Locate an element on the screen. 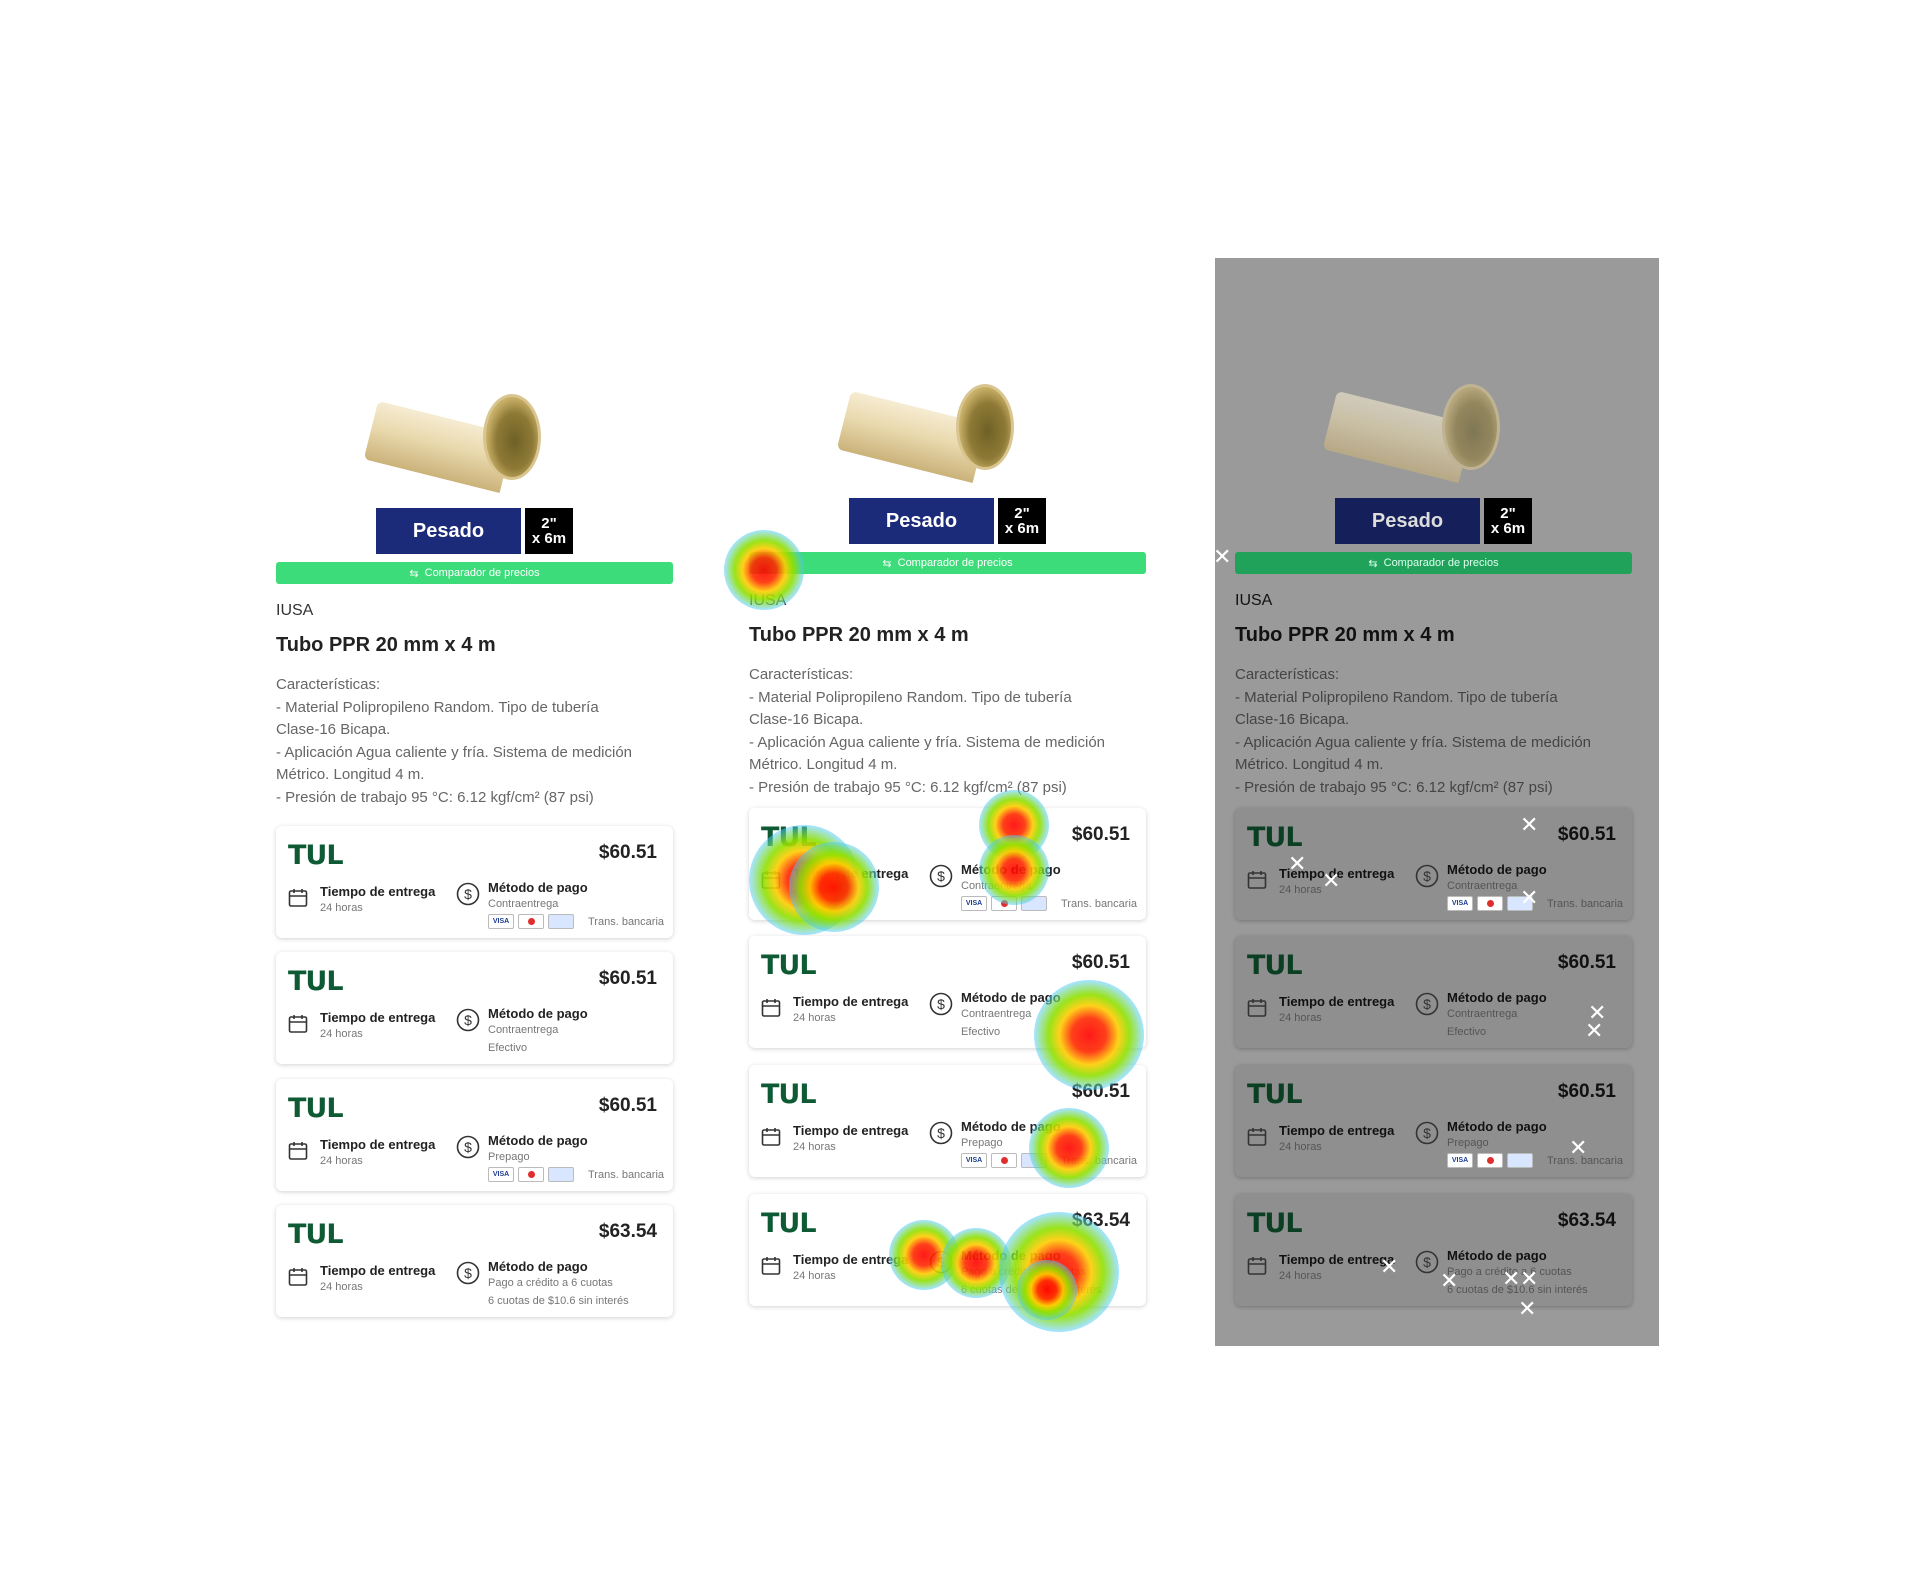 This screenshot has height=1594, width=1905. payment-method-value: Prepago is located at coordinates (509, 1157).